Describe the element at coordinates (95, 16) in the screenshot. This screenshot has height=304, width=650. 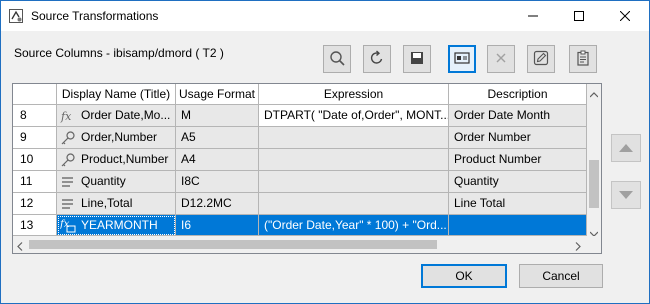
I see `window-title: Source Transformations` at that location.